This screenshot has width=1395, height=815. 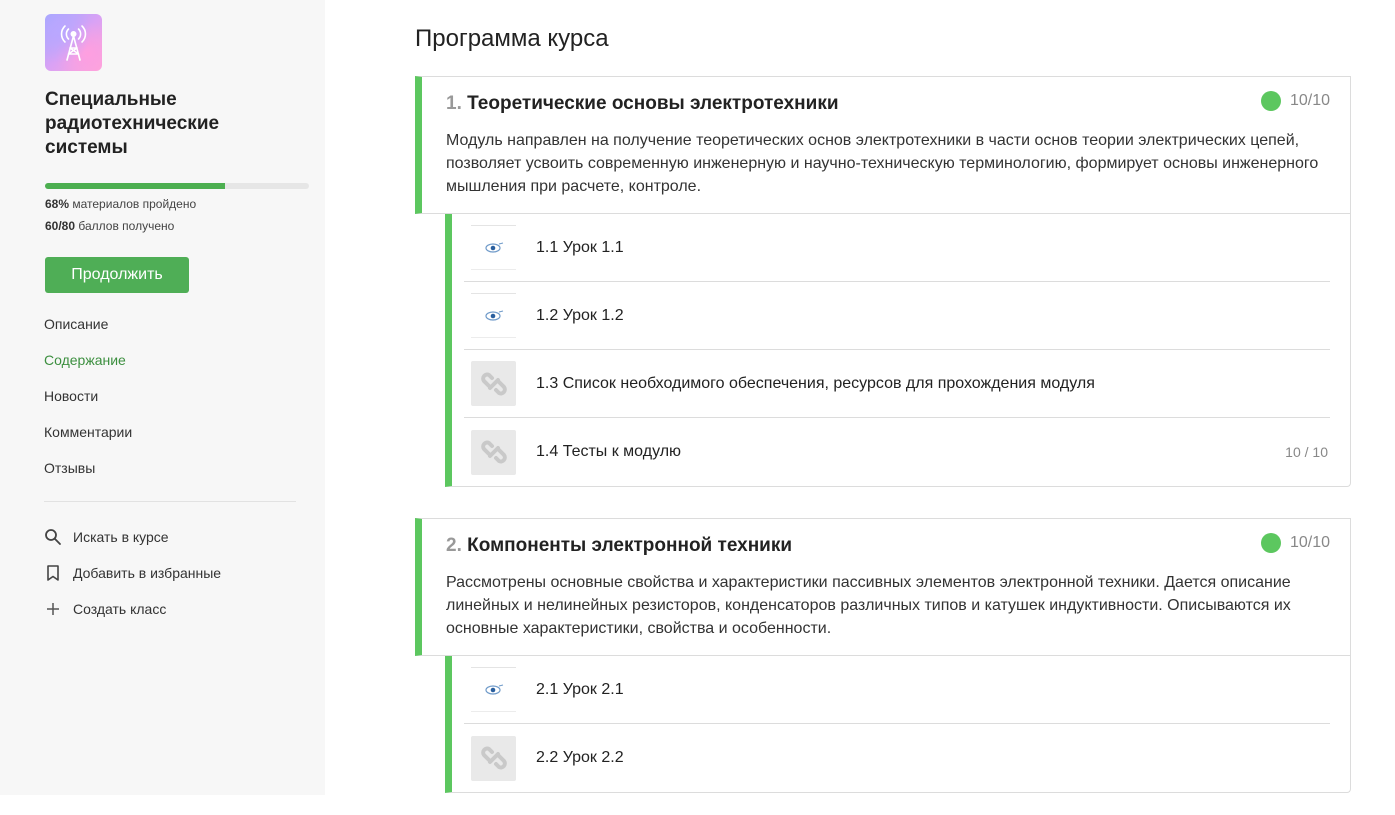 I want to click on course-title: Специальные радиотехнические системы, so click(x=132, y=123).